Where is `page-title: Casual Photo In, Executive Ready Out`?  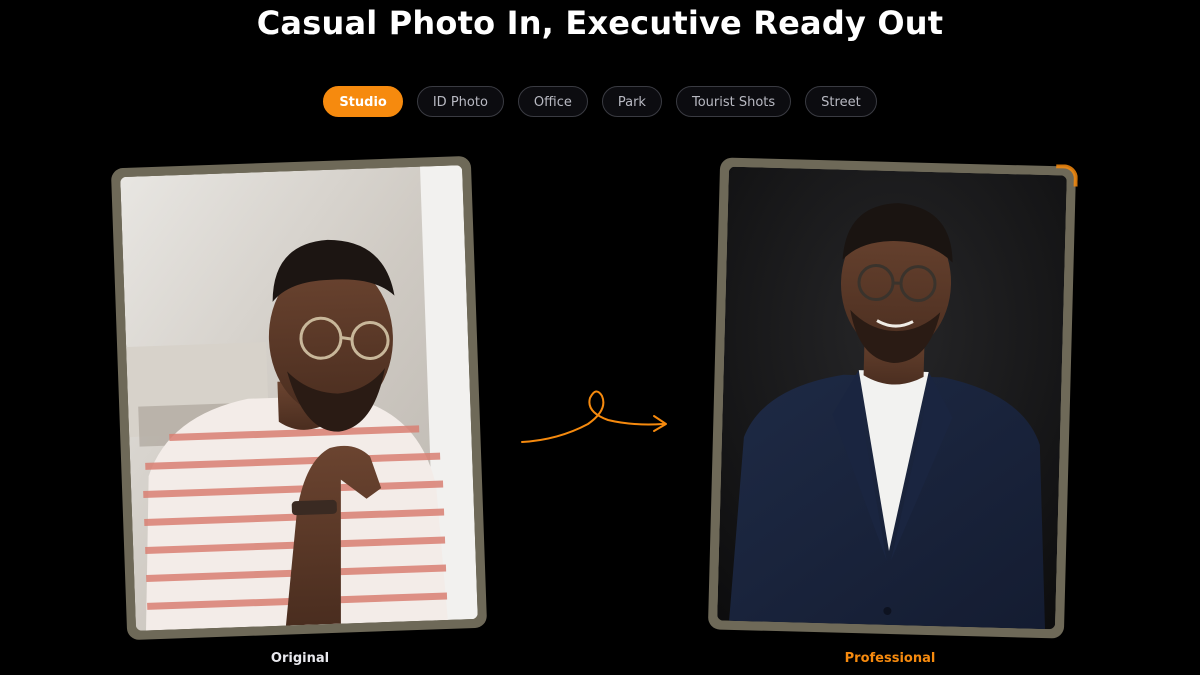
page-title: Casual Photo In, Executive Ready Out is located at coordinates (600, 23).